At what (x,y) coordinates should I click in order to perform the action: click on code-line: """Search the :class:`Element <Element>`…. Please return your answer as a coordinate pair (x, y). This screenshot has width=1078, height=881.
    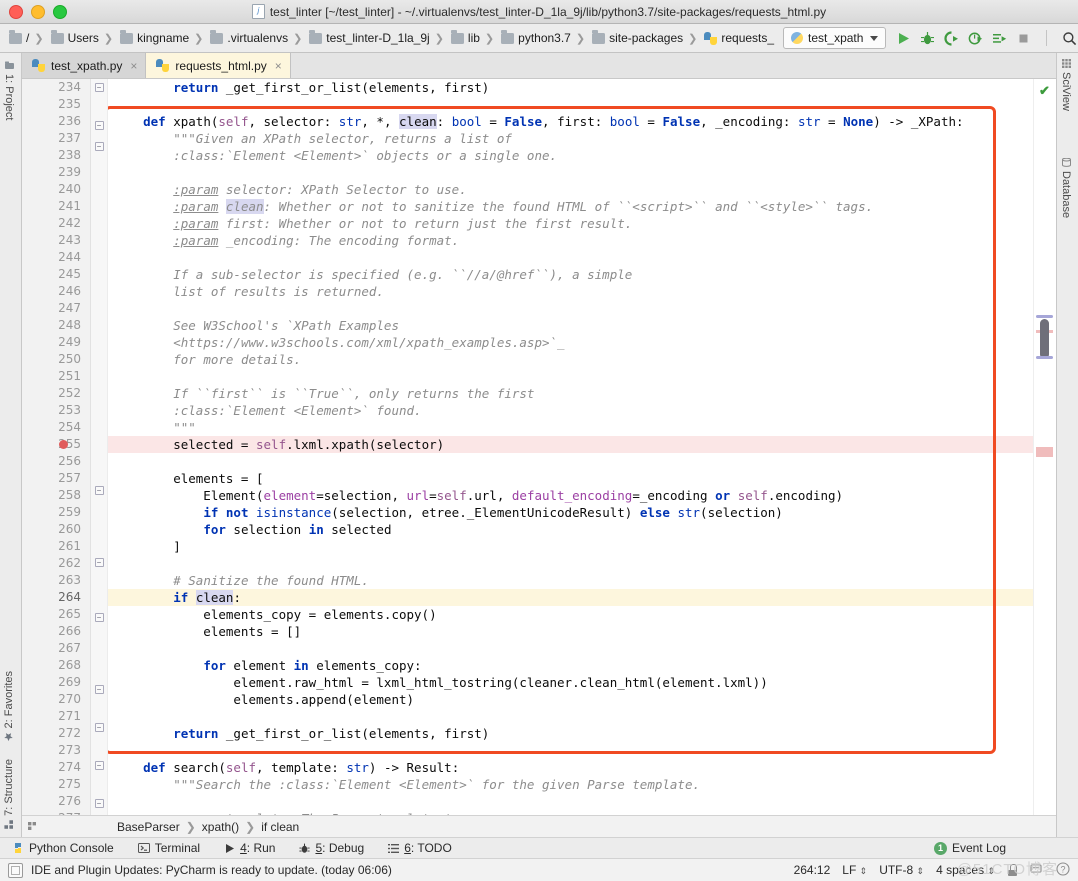
    Looking at the image, I should click on (570, 784).